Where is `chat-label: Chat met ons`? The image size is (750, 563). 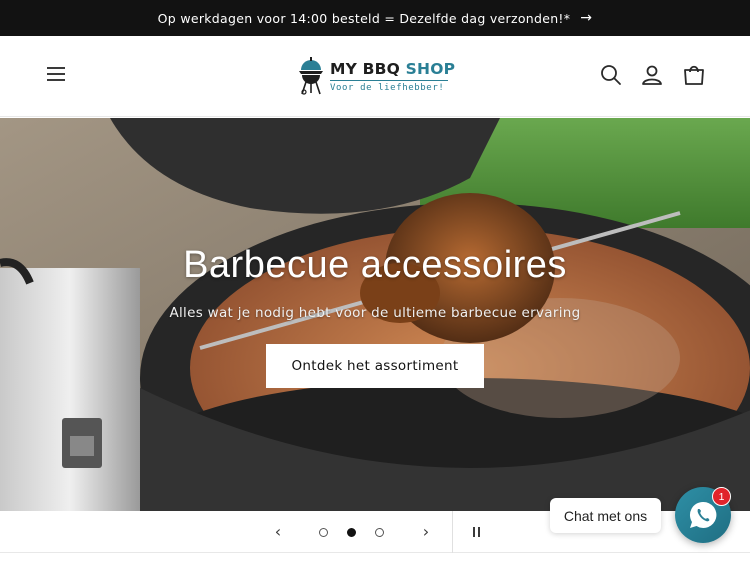
chat-label: Chat met ons is located at coordinates (605, 515).